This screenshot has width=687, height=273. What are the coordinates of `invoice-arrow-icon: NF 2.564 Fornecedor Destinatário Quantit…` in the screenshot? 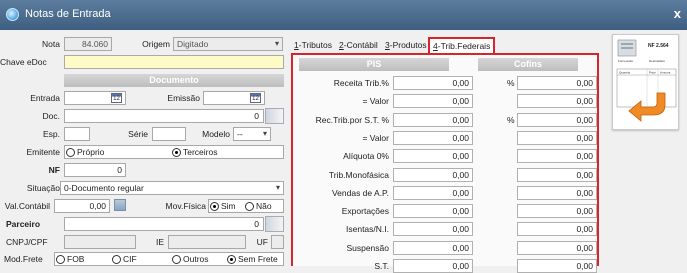 It's located at (646, 80).